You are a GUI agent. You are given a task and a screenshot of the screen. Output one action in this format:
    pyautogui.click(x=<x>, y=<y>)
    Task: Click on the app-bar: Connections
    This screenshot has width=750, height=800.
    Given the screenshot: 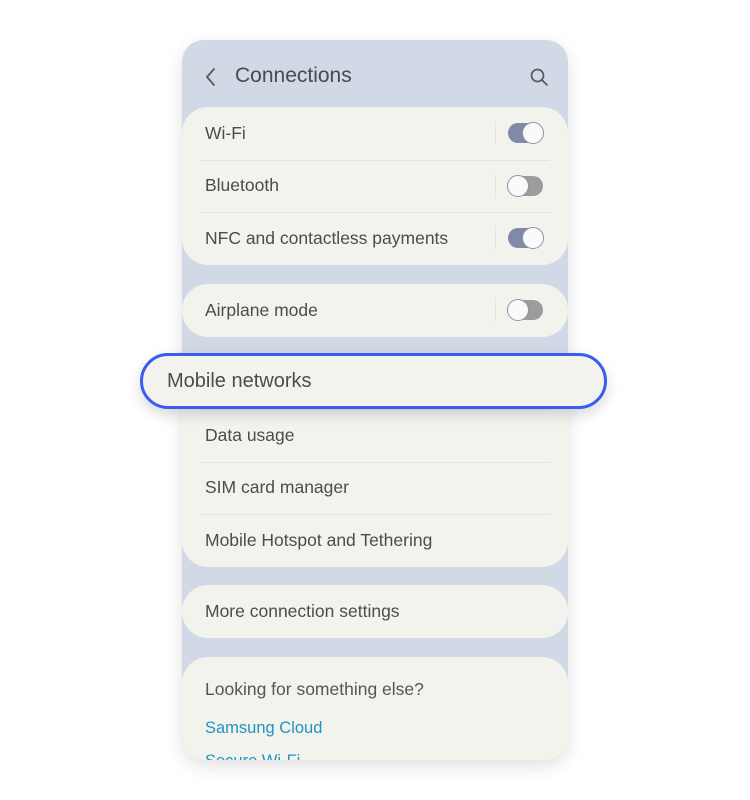 What is the action you would take?
    pyautogui.click(x=375, y=75)
    